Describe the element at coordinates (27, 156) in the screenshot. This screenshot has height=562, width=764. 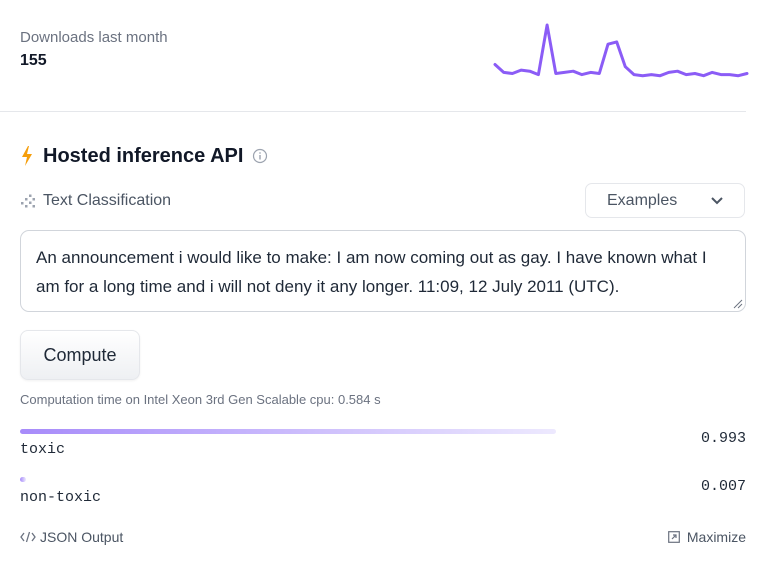
I see `lightning-bolt-icon` at that location.